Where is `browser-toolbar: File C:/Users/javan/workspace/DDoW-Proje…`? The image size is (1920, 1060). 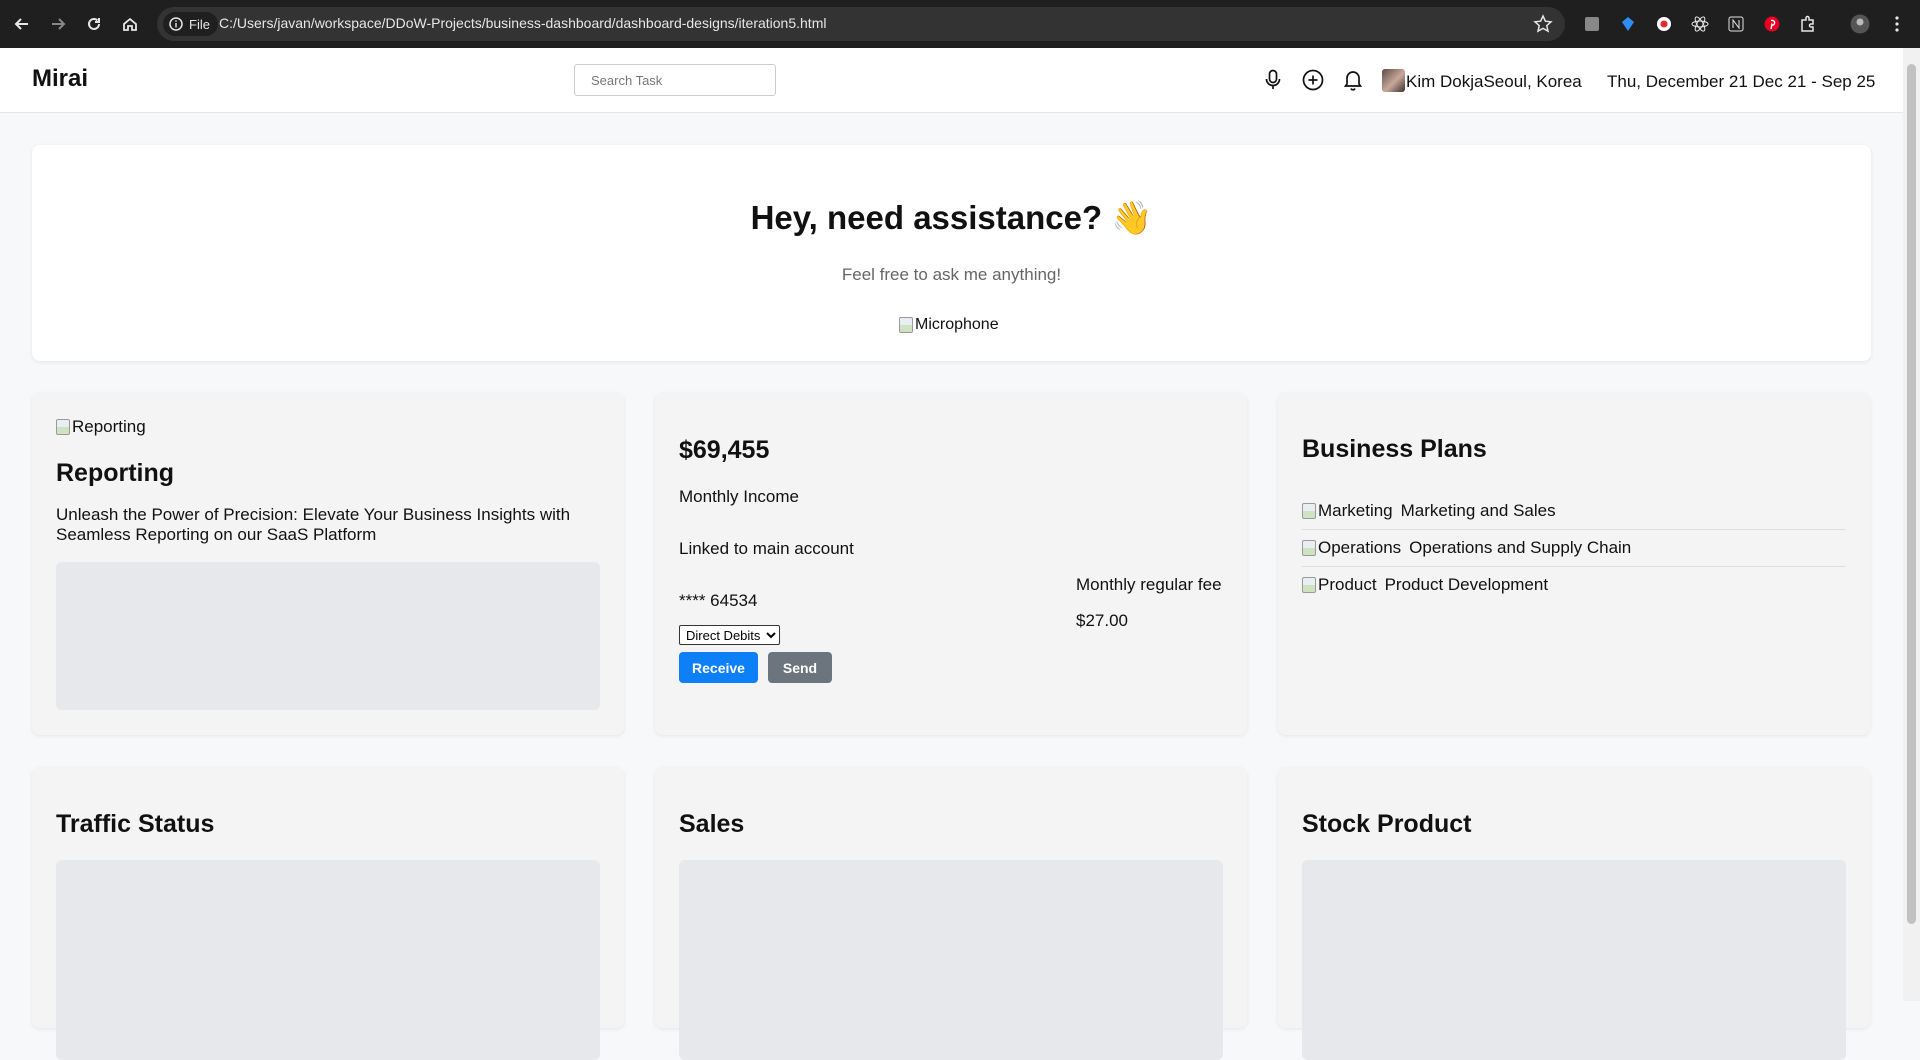
browser-toolbar: File C:/Users/javan/workspace/DDoW-Proje… is located at coordinates (960, 24).